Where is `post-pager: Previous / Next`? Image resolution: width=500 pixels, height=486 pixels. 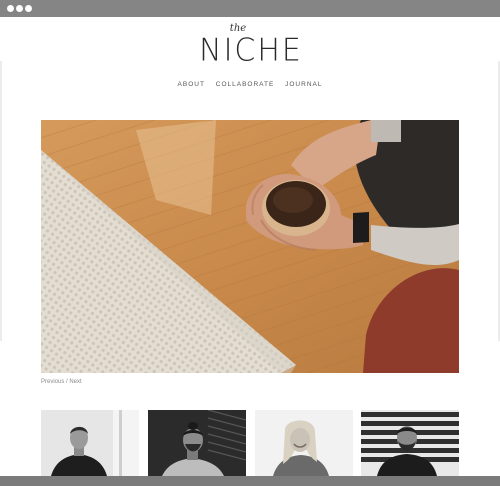
post-pager: Previous / Next is located at coordinates (61, 382).